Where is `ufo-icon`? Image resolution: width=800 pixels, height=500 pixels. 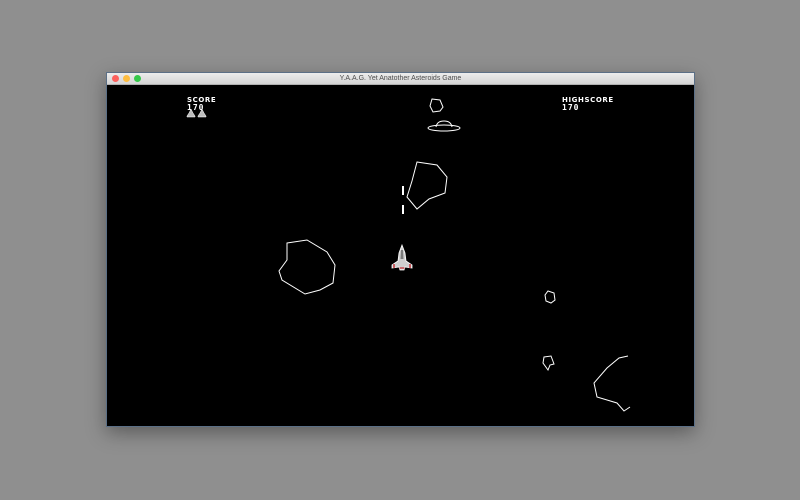 ufo-icon is located at coordinates (444, 126).